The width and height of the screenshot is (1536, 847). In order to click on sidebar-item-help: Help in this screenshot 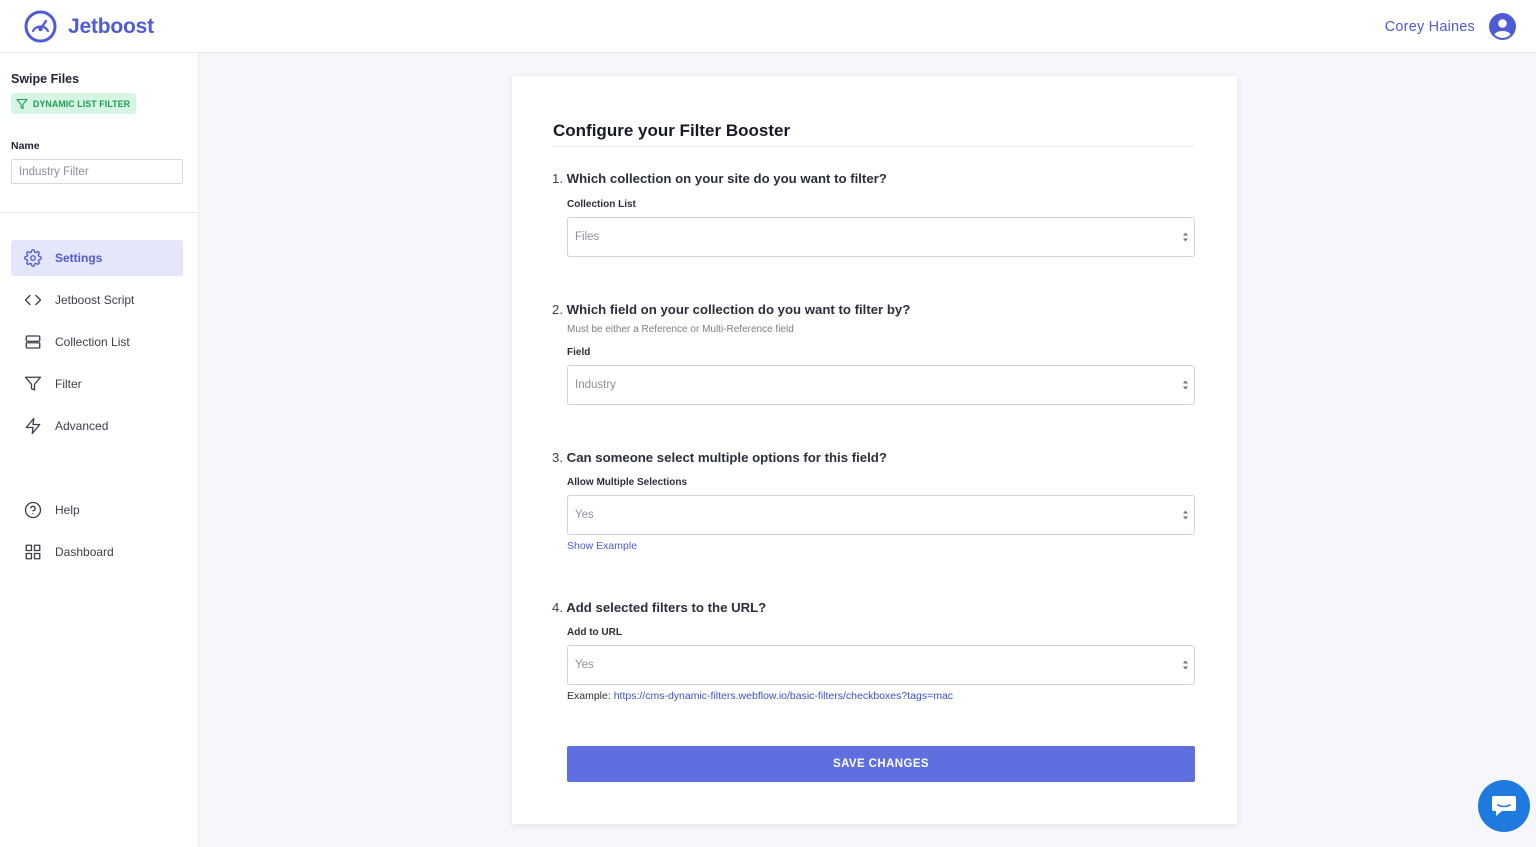, I will do `click(97, 510)`.